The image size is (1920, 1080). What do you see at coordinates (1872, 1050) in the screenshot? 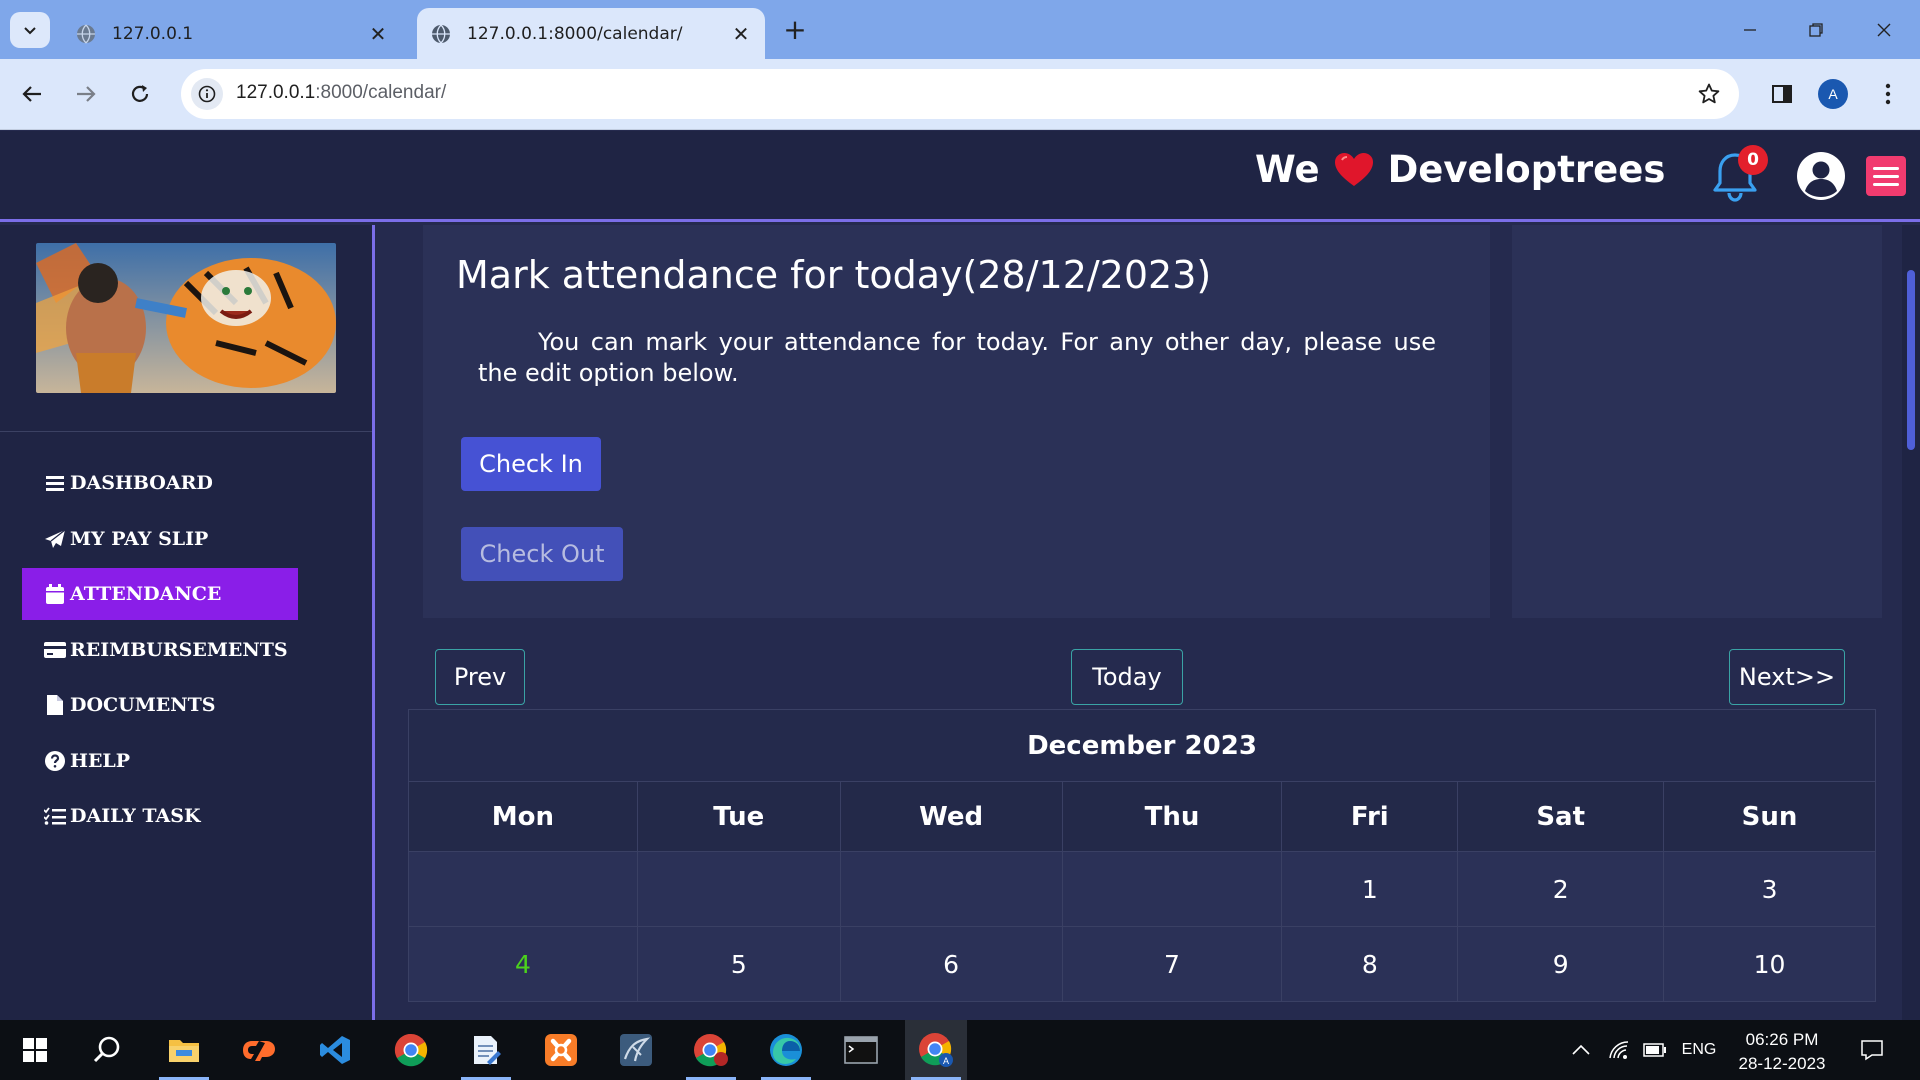
I see `notification-center-icon` at bounding box center [1872, 1050].